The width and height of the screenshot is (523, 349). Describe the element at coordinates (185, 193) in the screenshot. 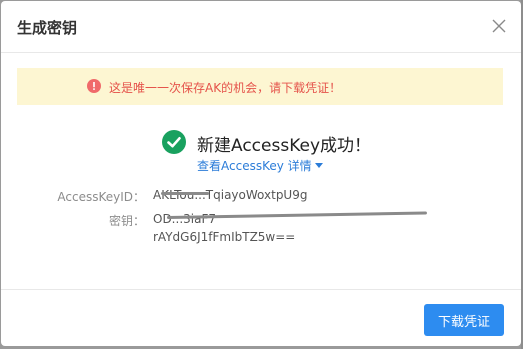

I see `redaction-mark` at that location.